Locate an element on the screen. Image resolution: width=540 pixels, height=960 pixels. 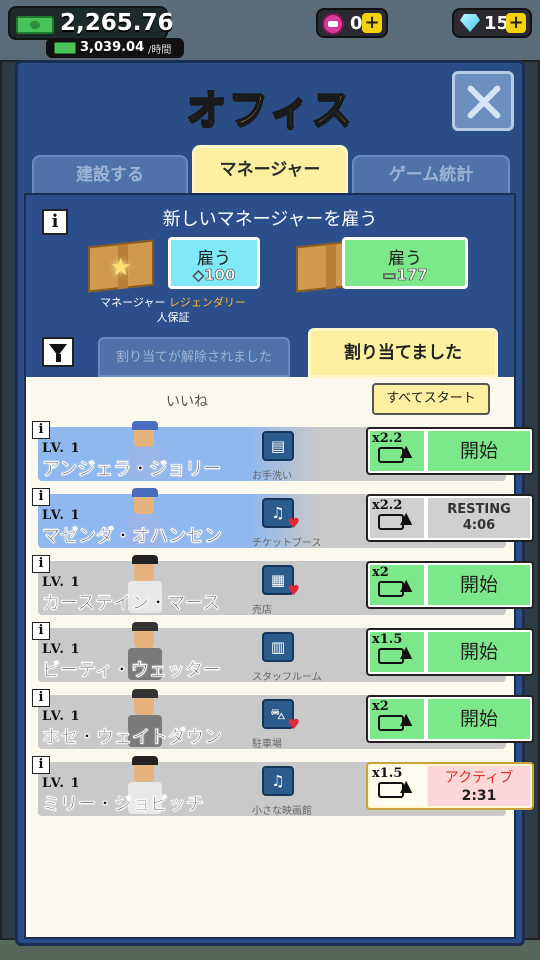
hire-cash-price: 177 is located at coordinates (412, 275).